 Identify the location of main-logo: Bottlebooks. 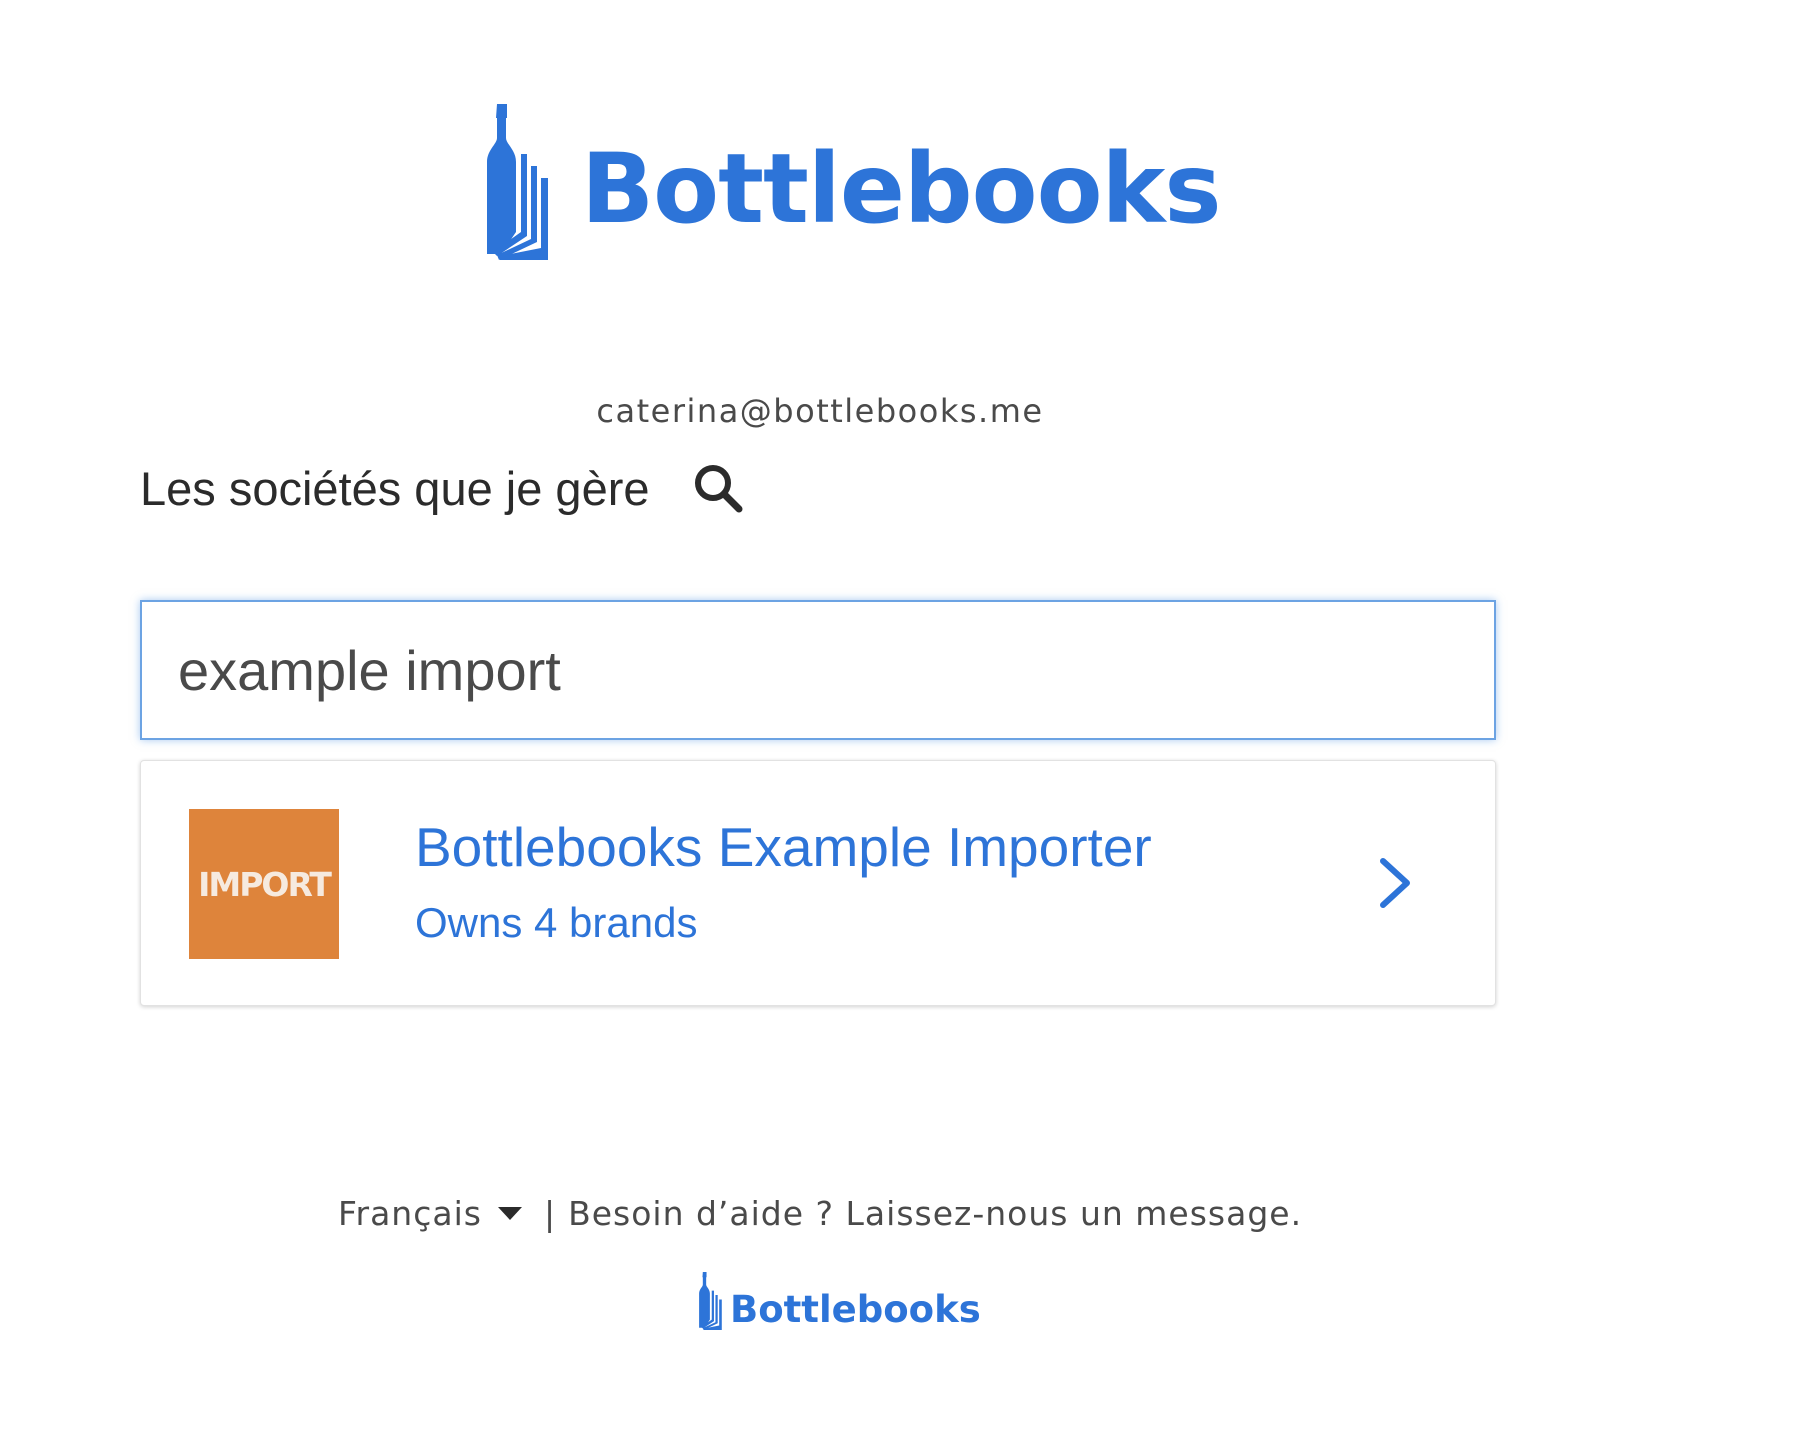
(853, 182).